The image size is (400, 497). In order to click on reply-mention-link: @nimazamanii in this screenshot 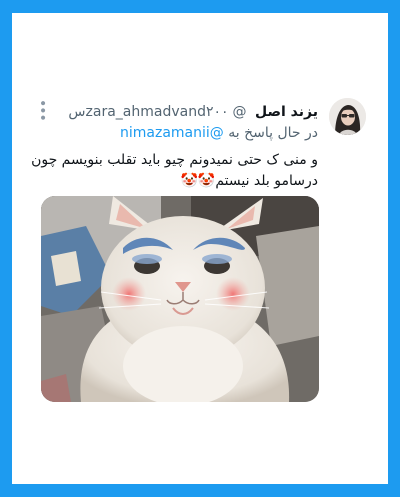, I will do `click(172, 133)`.